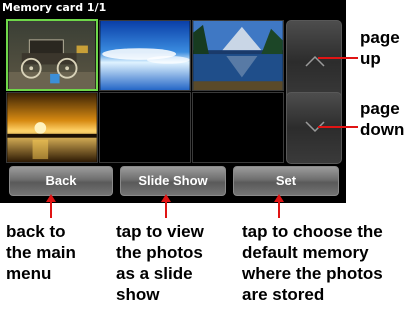  I want to click on annotation-line: the main, so click(41, 252).